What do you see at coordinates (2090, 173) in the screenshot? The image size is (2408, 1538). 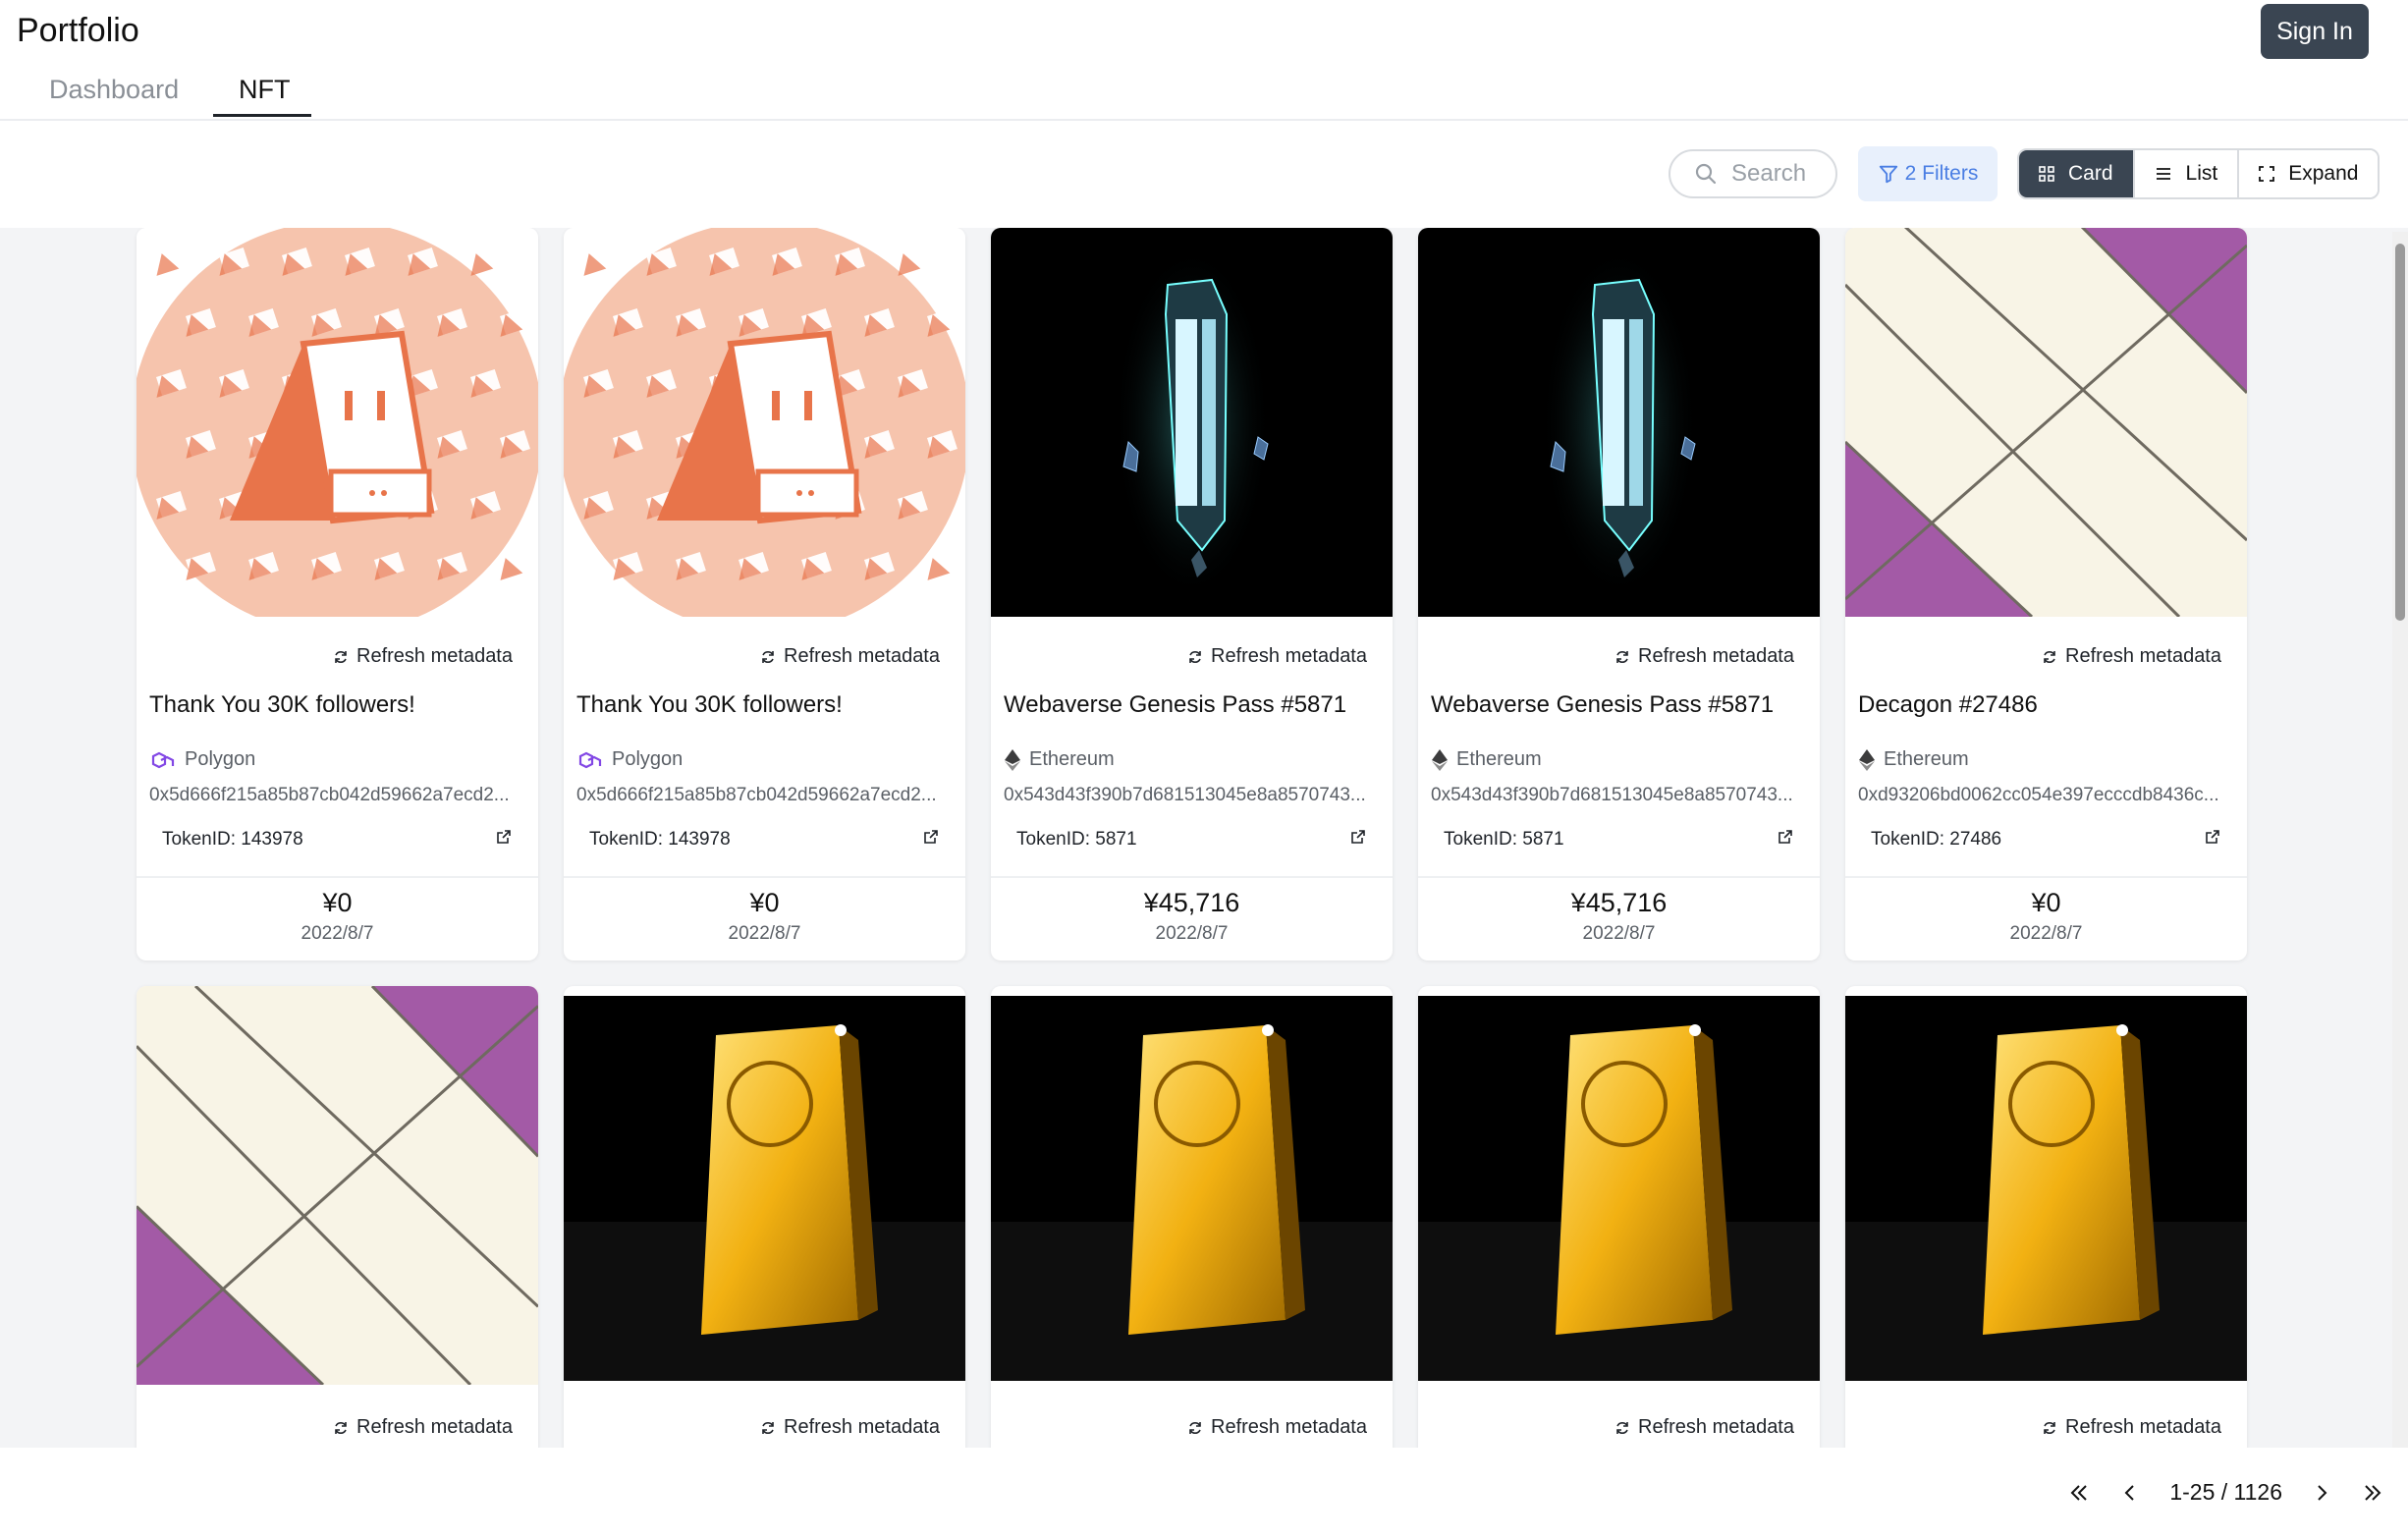 I see `view-card-label: Card` at bounding box center [2090, 173].